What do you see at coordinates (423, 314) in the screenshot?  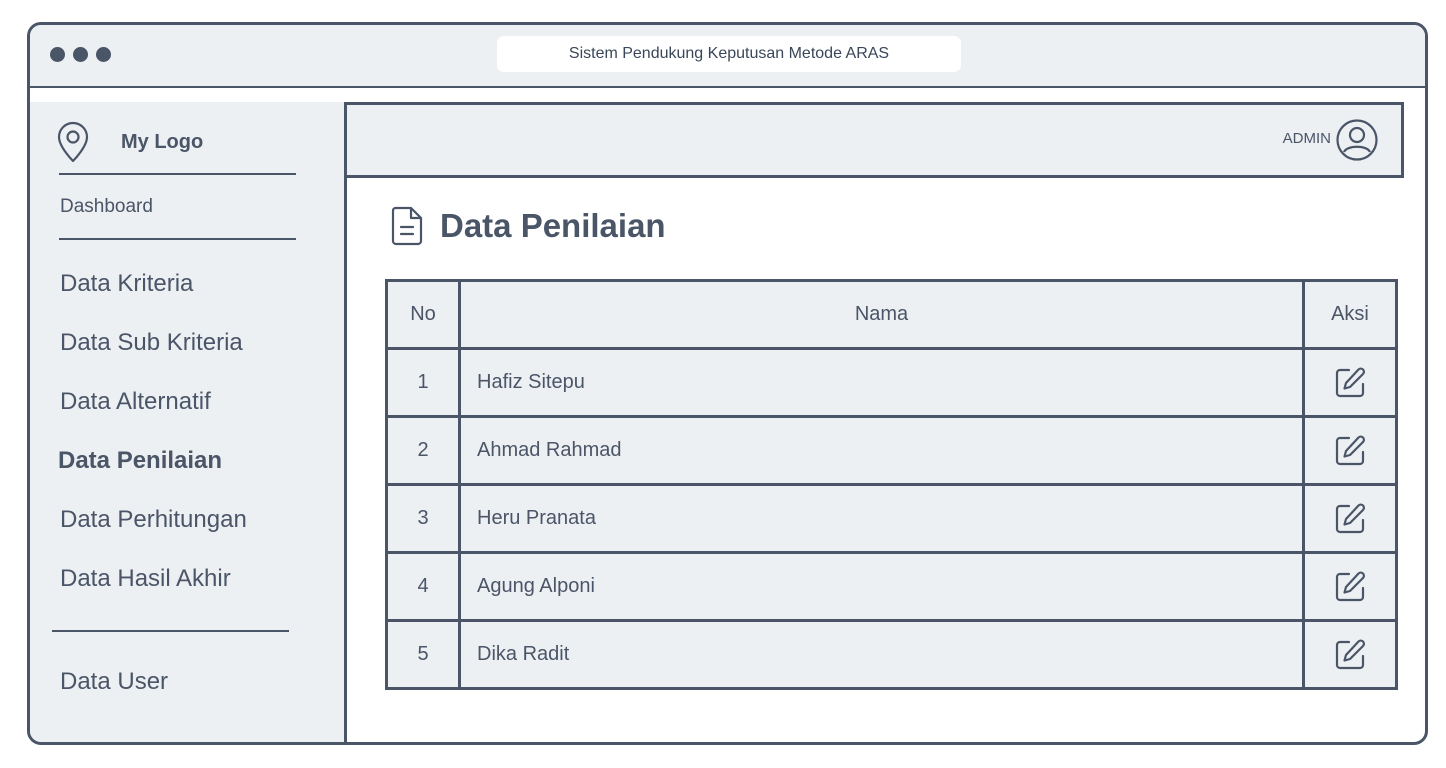 I see `column-header-no: No` at bounding box center [423, 314].